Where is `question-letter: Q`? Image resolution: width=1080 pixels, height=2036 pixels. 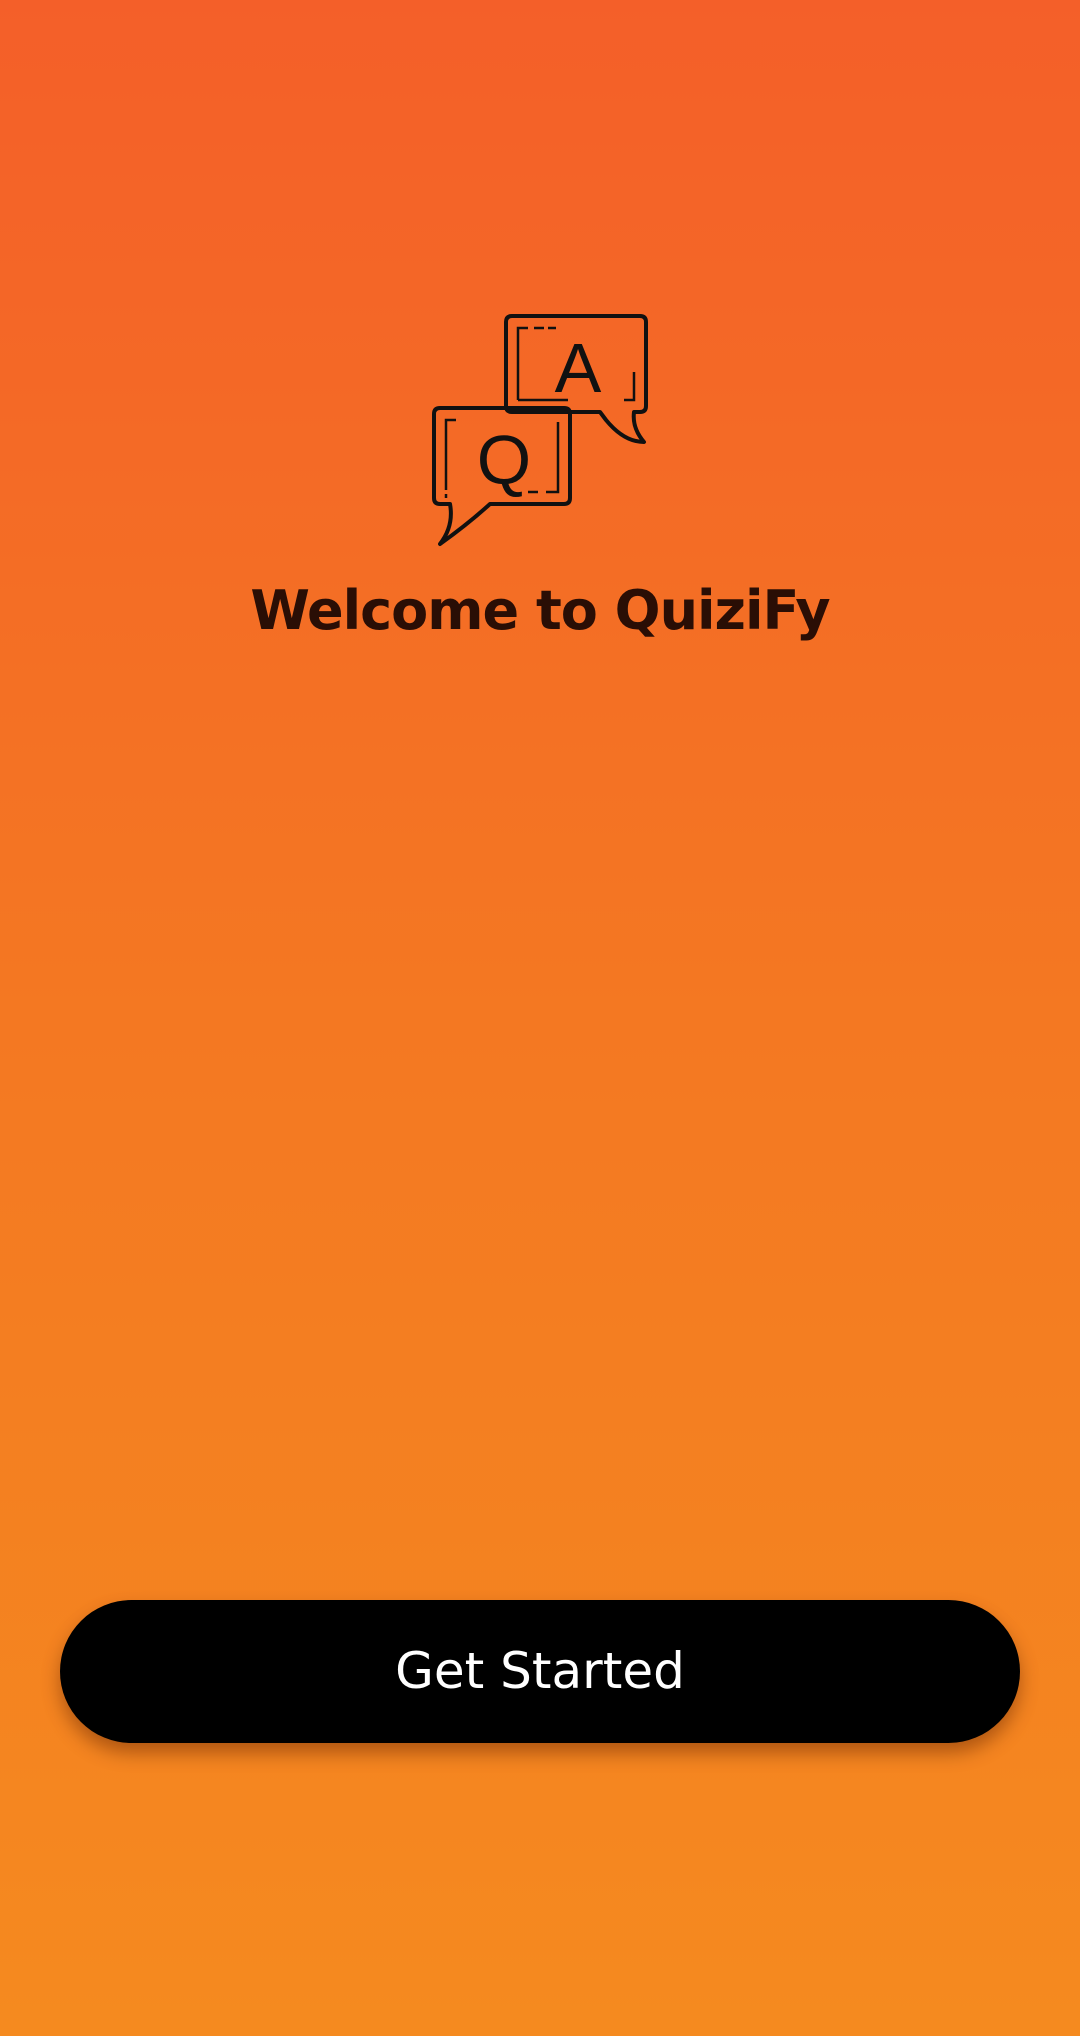 question-letter: Q is located at coordinates (504, 460).